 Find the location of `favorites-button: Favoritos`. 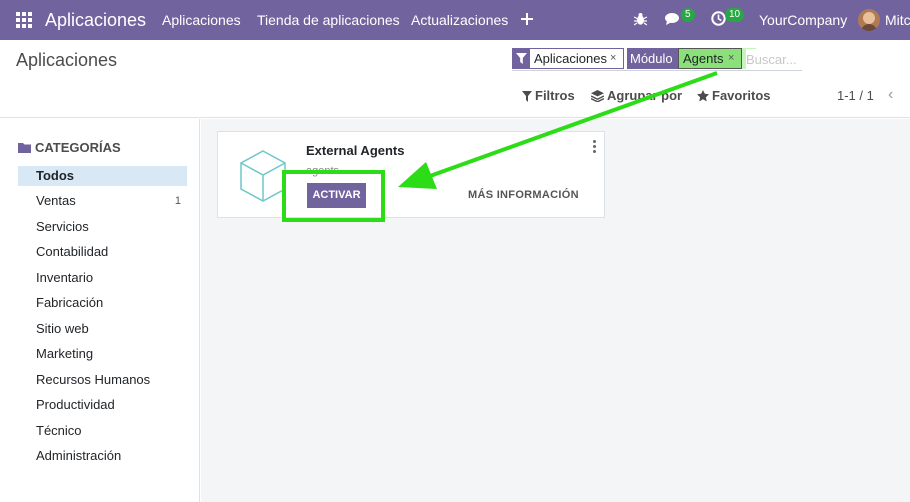

favorites-button: Favoritos is located at coordinates (734, 95).